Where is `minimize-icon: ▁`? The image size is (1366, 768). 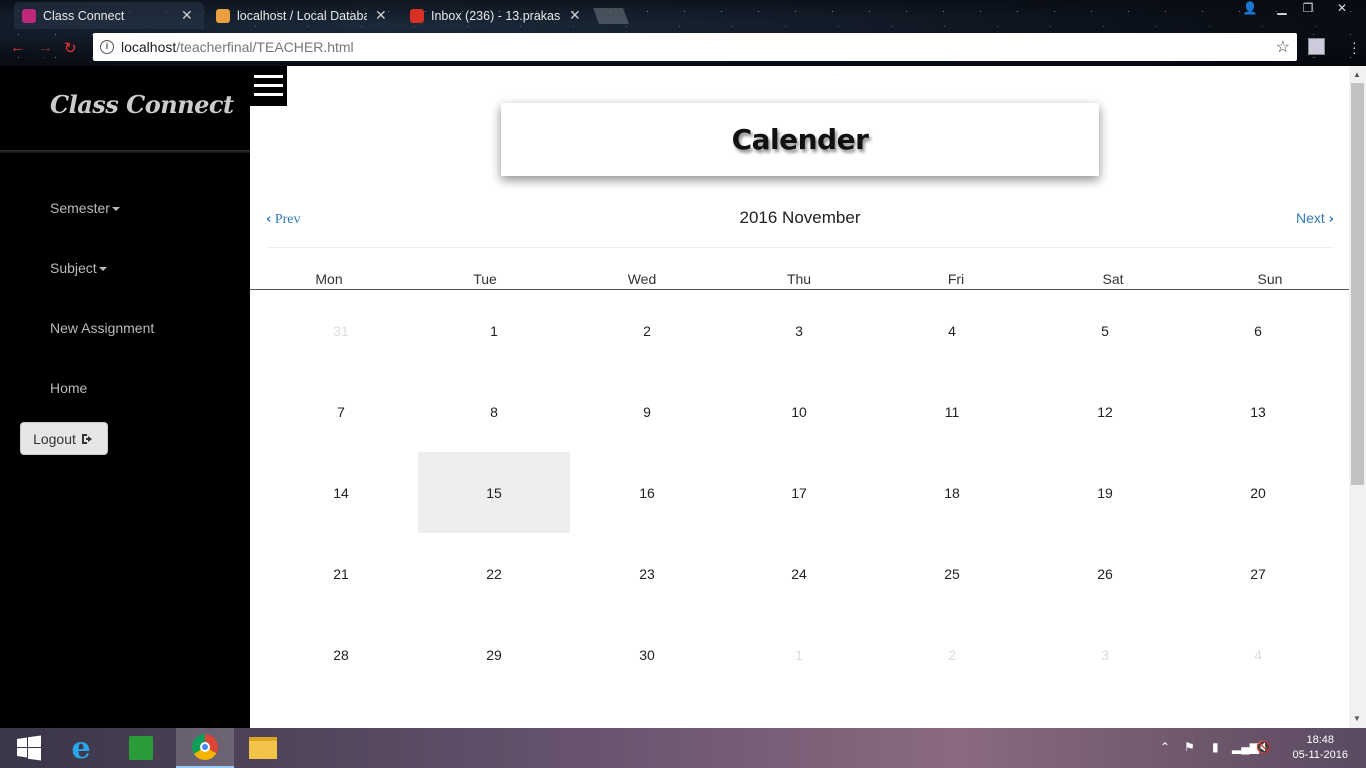 minimize-icon: ▁ is located at coordinates (1282, 9).